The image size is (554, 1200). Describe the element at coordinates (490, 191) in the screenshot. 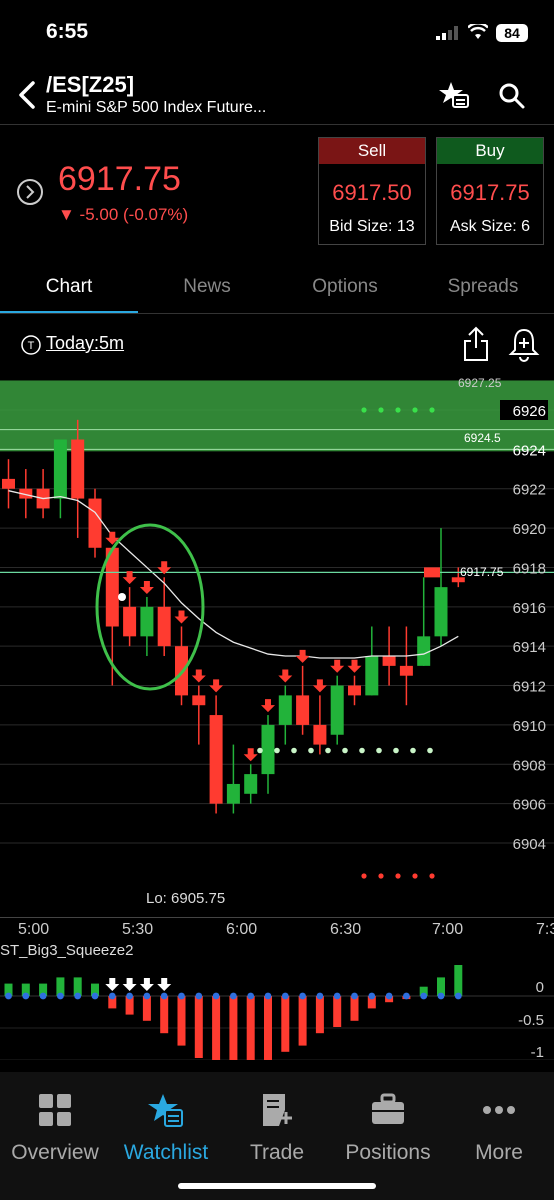

I see `buy-button: Buy 6917.75 Ask Size: 6` at that location.